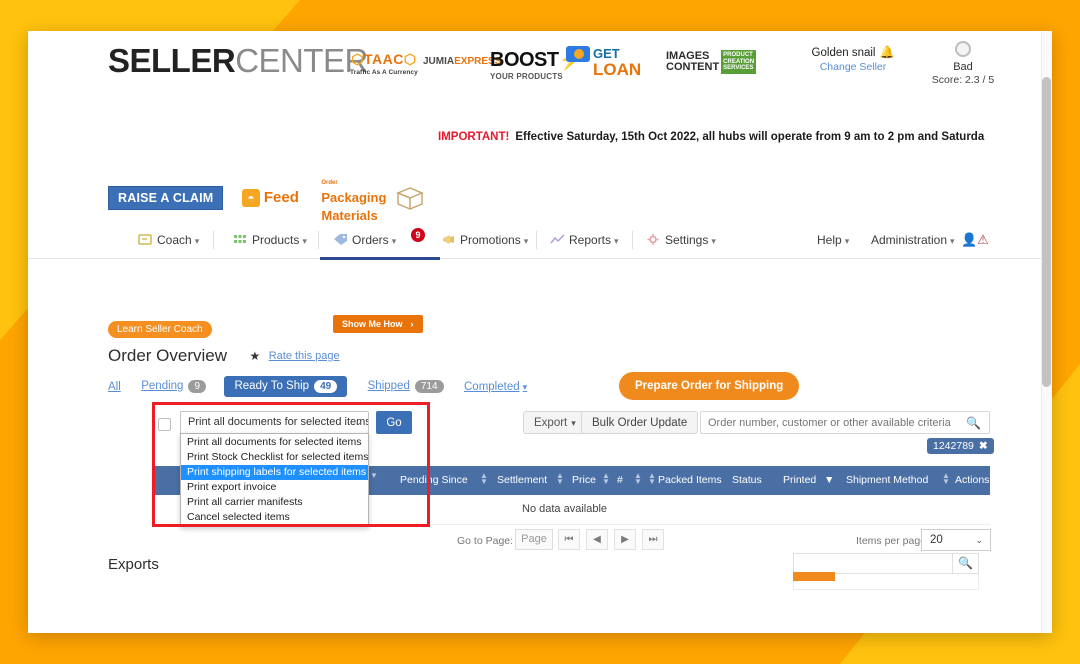  I want to click on tab-pending: Pending 9, so click(174, 386).